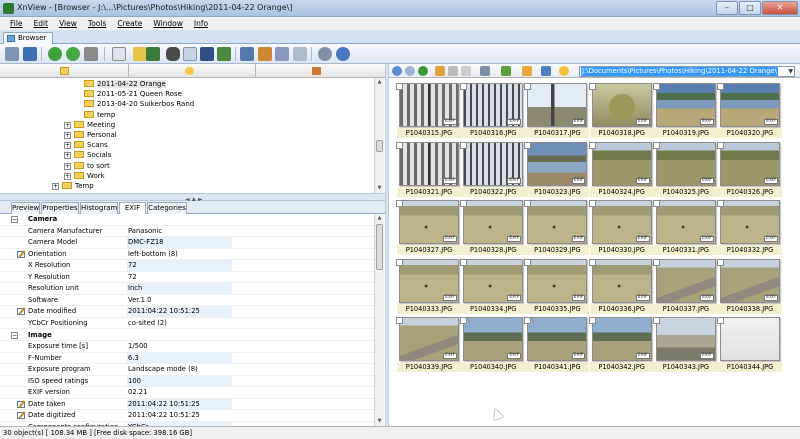 This screenshot has height=439, width=800. Describe the element at coordinates (683, 344) in the screenshot. I see `thumbnail: EXIF P1040343.JPG` at that location.